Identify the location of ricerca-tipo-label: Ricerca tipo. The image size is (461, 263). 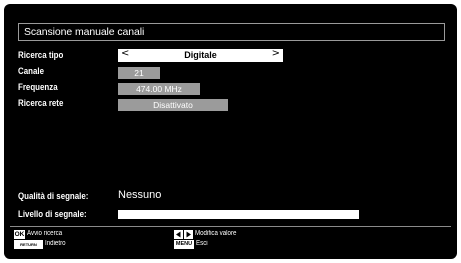
(41, 55).